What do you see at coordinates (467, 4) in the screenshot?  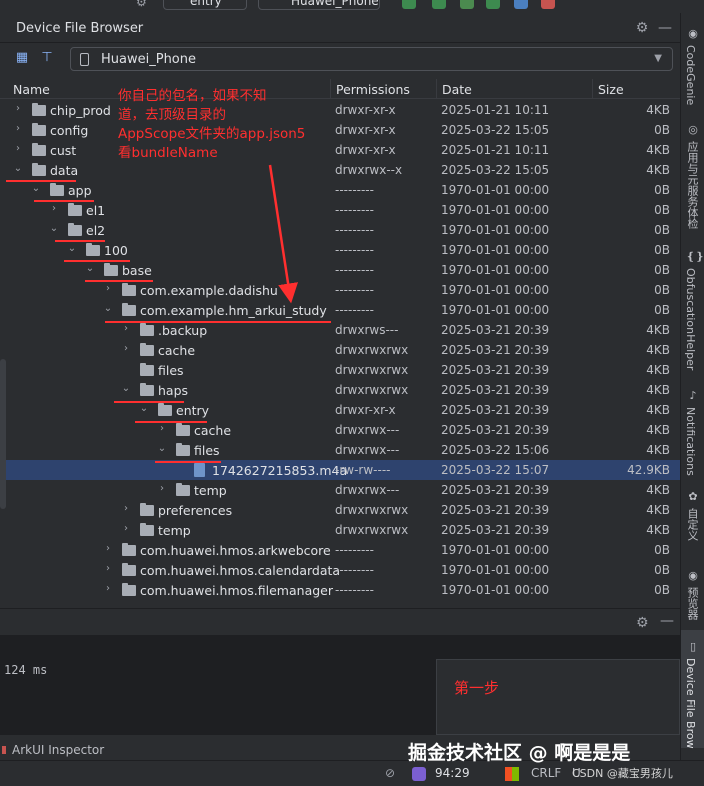 I see `profile-icon` at bounding box center [467, 4].